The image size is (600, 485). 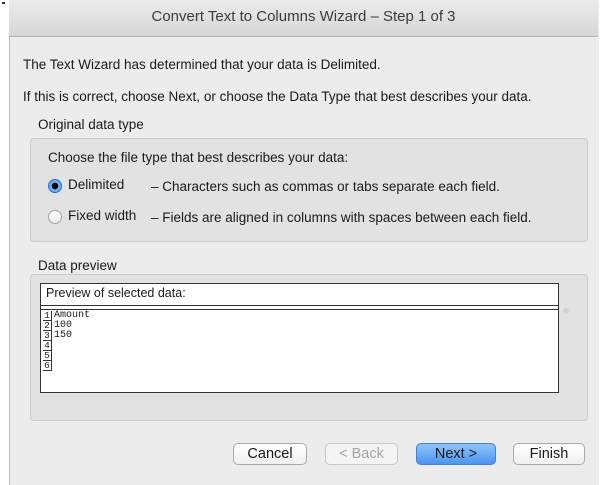 I want to click on row-value: 150, so click(x=63, y=335).